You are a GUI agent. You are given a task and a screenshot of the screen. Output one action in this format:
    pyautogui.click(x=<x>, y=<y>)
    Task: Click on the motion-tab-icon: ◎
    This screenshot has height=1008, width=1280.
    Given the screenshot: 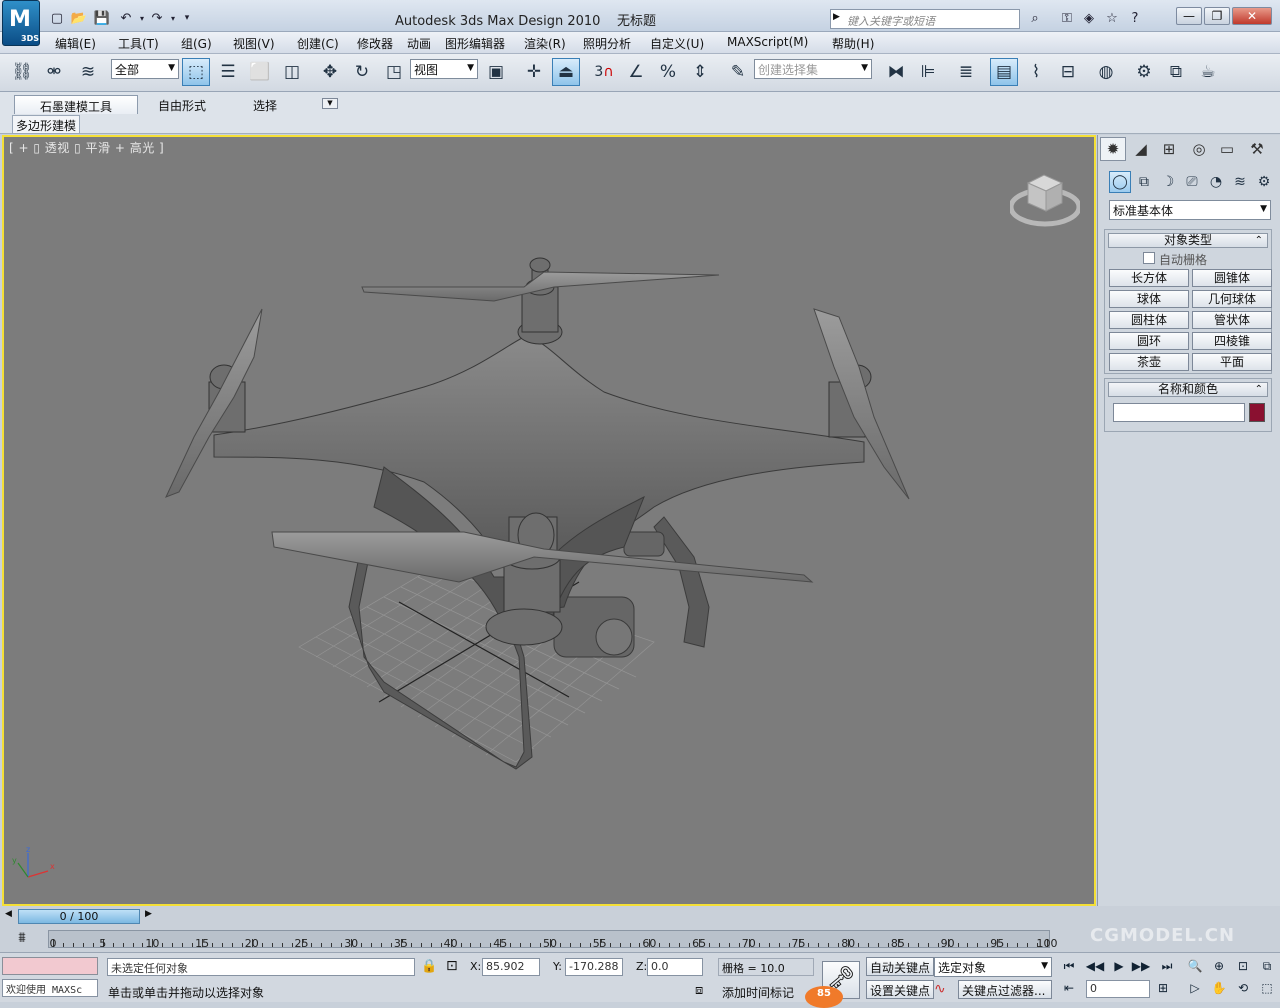 What is the action you would take?
    pyautogui.click(x=1199, y=149)
    